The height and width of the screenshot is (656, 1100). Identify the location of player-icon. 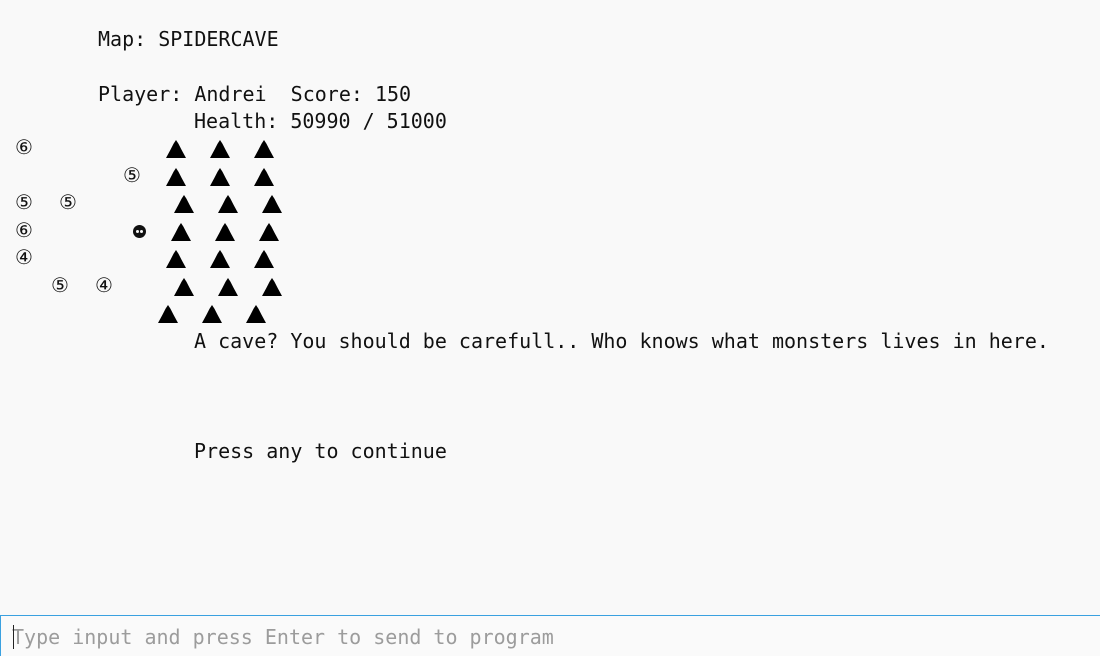
(139, 231).